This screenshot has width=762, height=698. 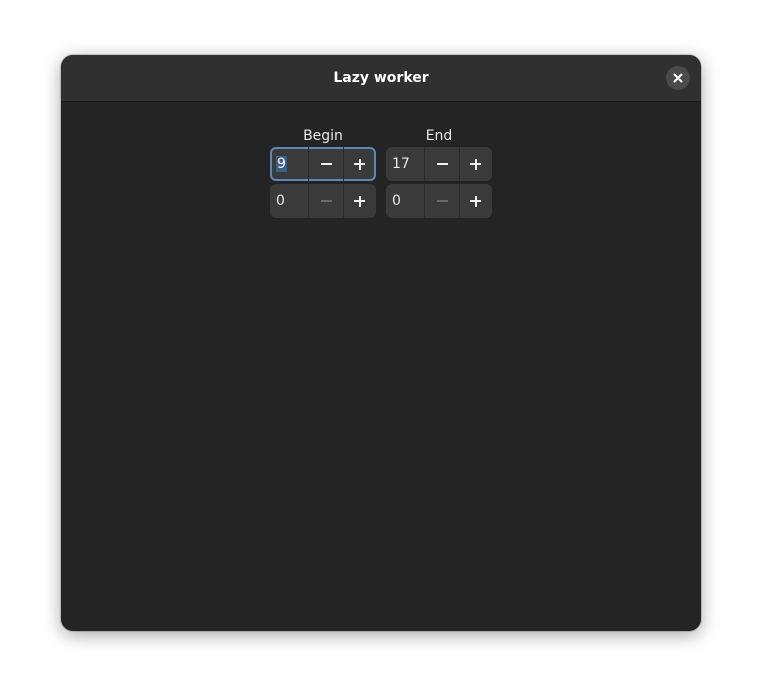 What do you see at coordinates (405, 201) in the screenshot?
I see `end-minute-input: 0` at bounding box center [405, 201].